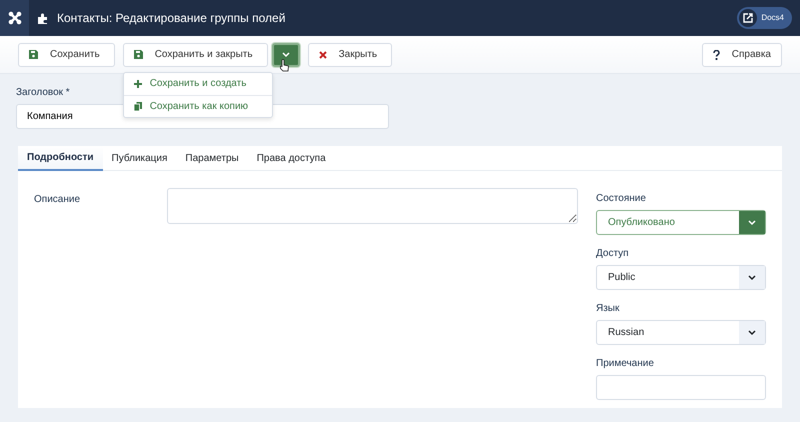  I want to click on field-label: Примечание, so click(625, 364).